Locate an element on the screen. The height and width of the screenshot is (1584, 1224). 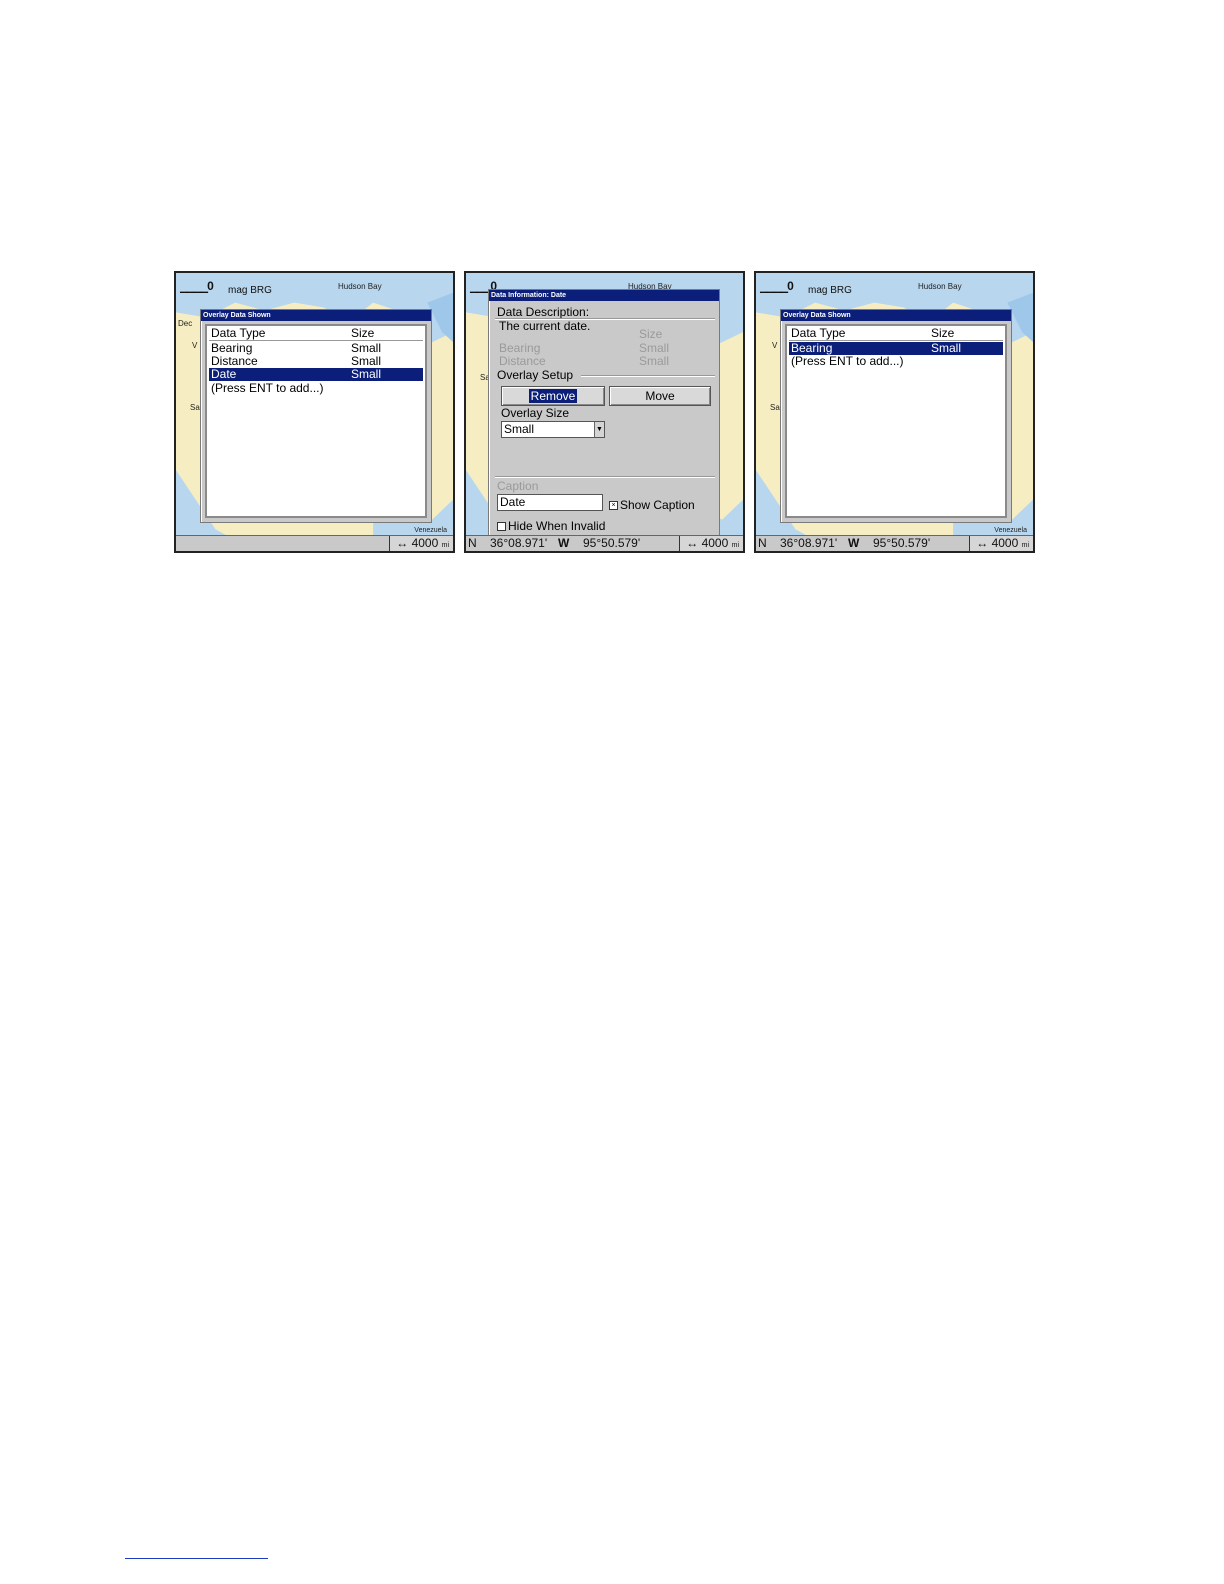
status-bar: ↔ 4000 mi is located at coordinates (314, 543).